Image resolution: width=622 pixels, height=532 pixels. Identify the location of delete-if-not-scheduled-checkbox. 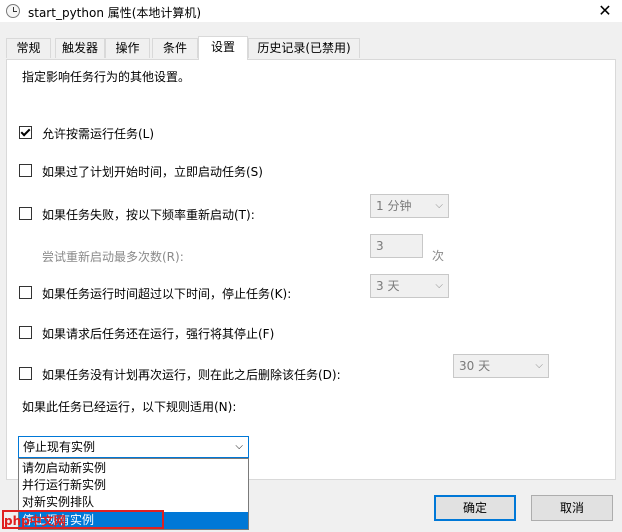
(25, 373).